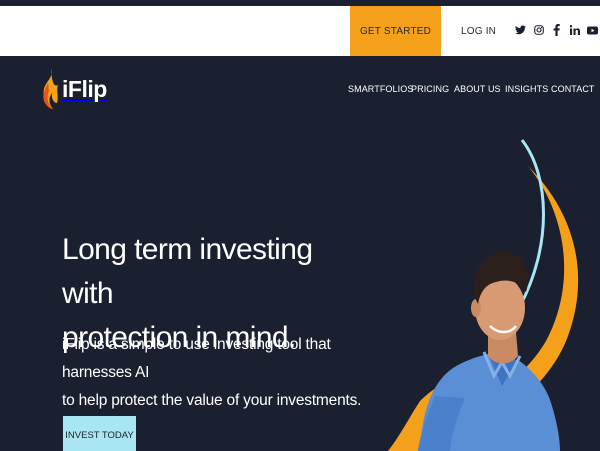 This screenshot has width=600, height=451. Describe the element at coordinates (380, 89) in the screenshot. I see `nav-item-smartfolios: SMARTFOLIOS` at that location.